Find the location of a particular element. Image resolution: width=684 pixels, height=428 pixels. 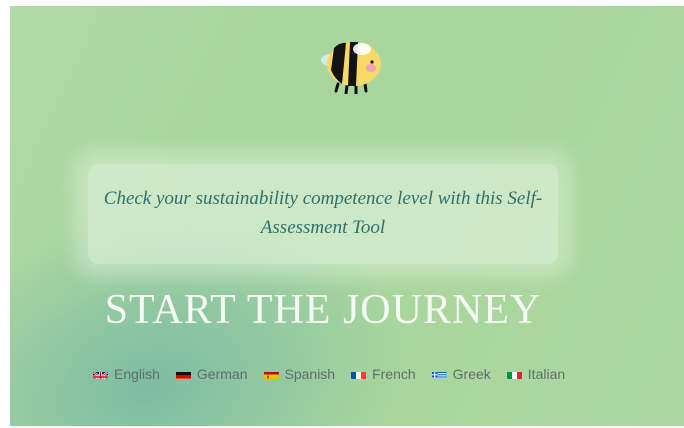

language-german: German is located at coordinates (211, 374).